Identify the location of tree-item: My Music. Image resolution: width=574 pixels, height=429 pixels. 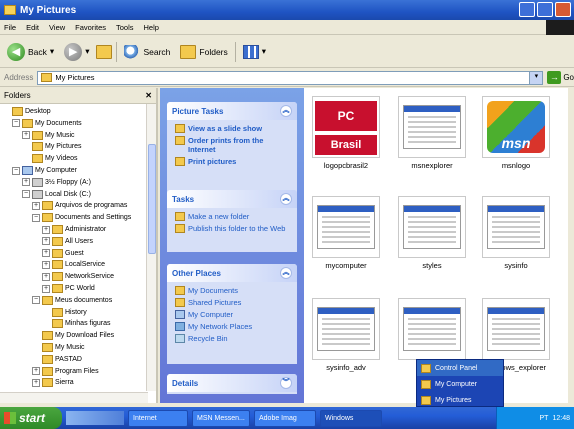
(58, 347).